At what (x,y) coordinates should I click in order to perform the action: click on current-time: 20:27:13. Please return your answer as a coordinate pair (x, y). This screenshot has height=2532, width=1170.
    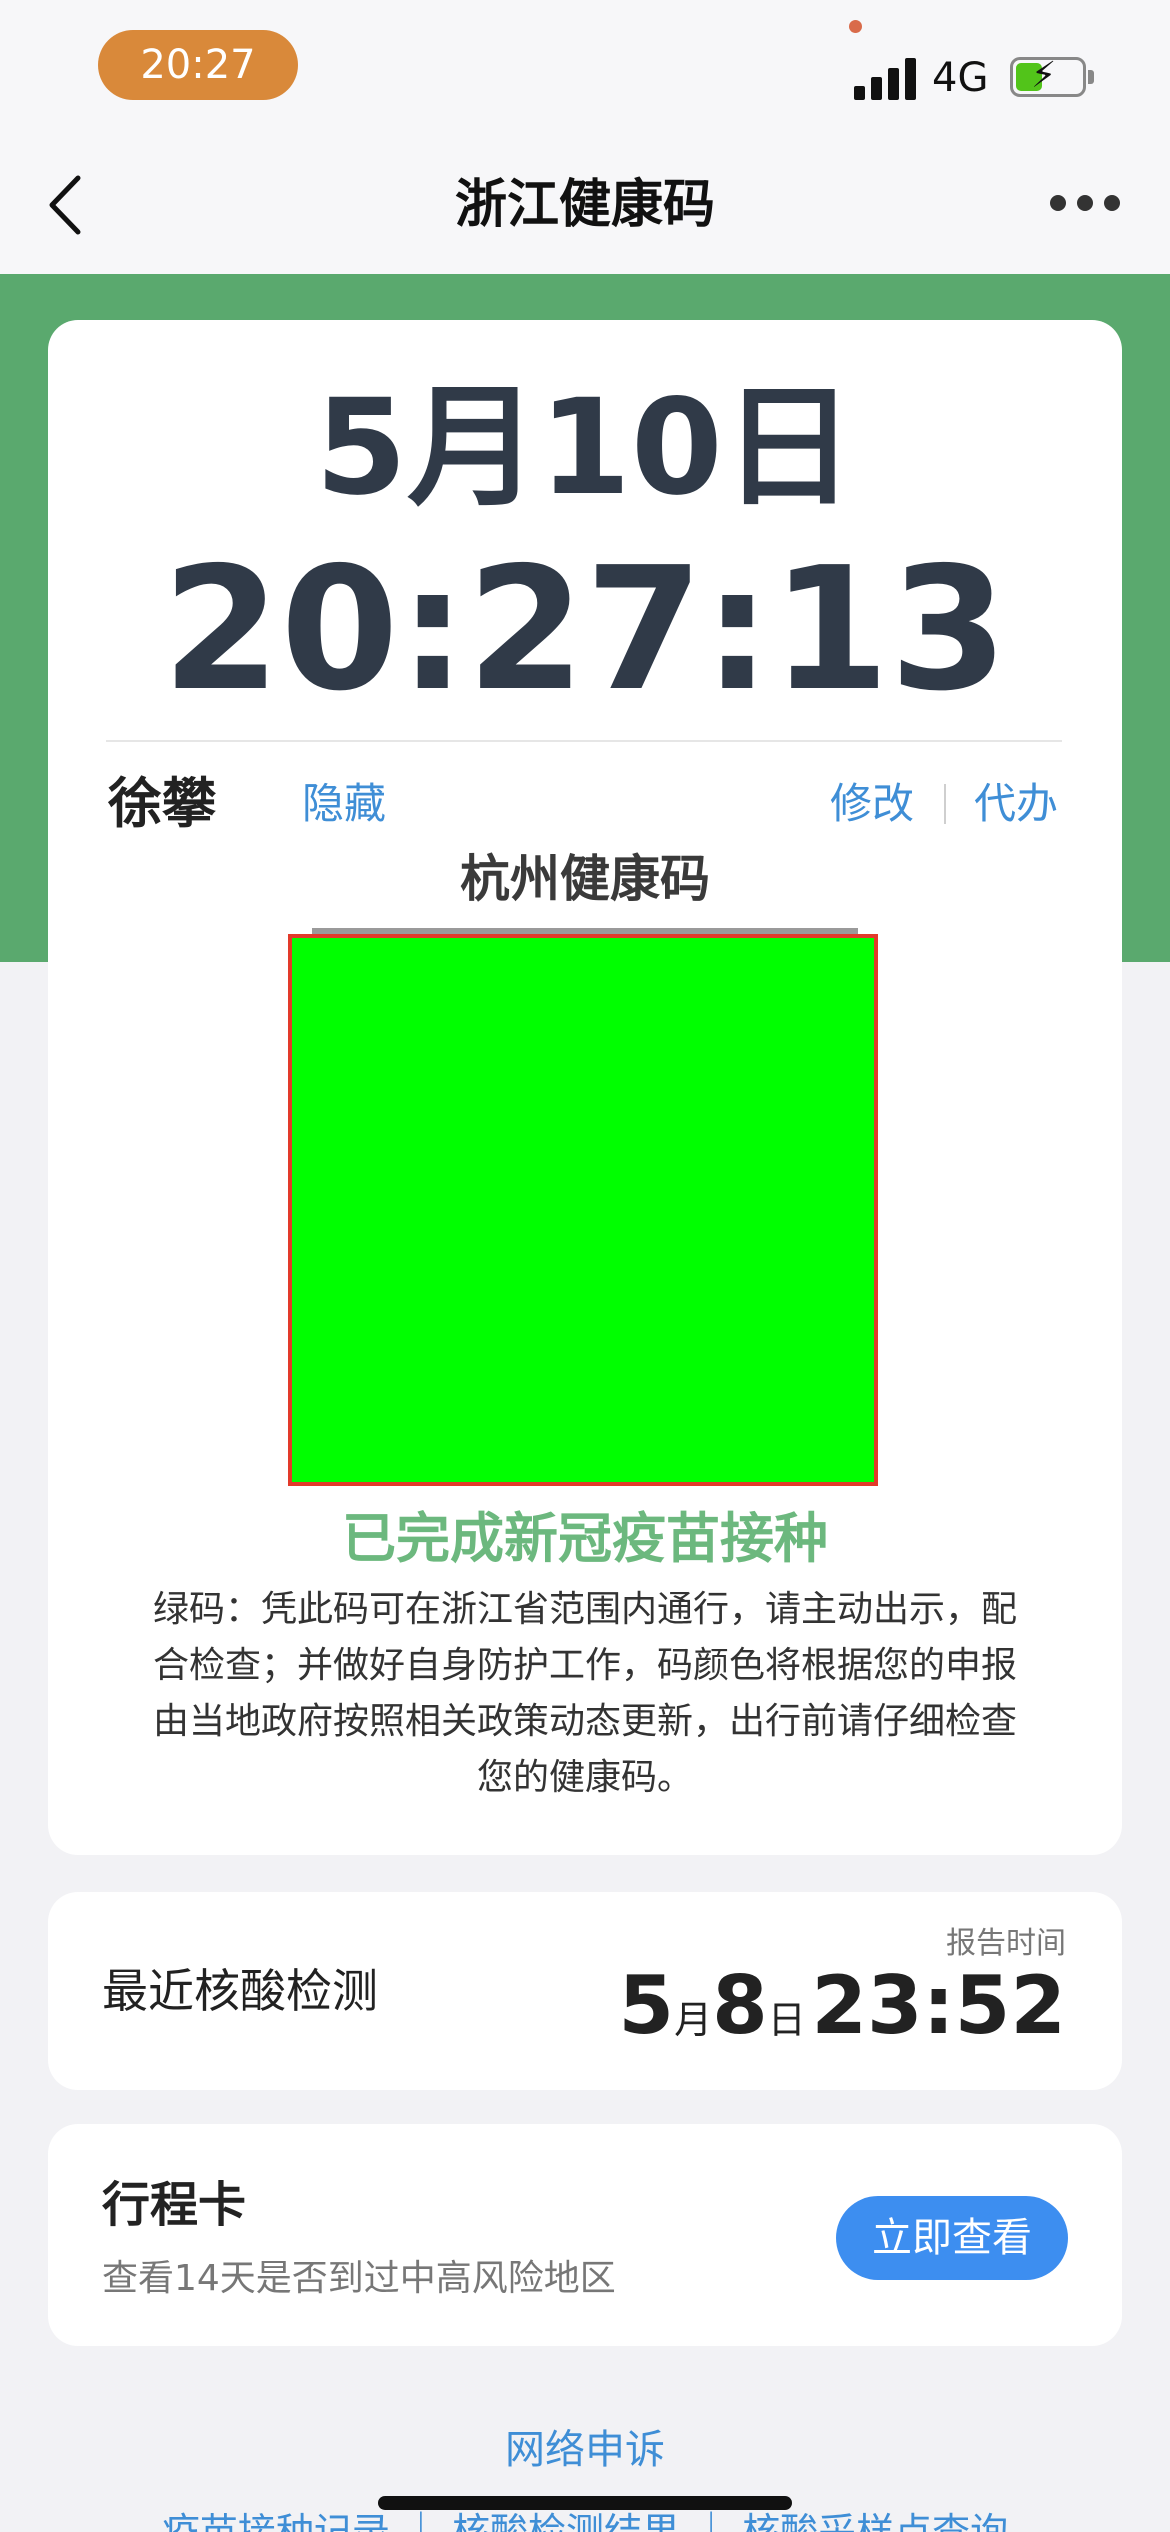
    Looking at the image, I should click on (585, 630).